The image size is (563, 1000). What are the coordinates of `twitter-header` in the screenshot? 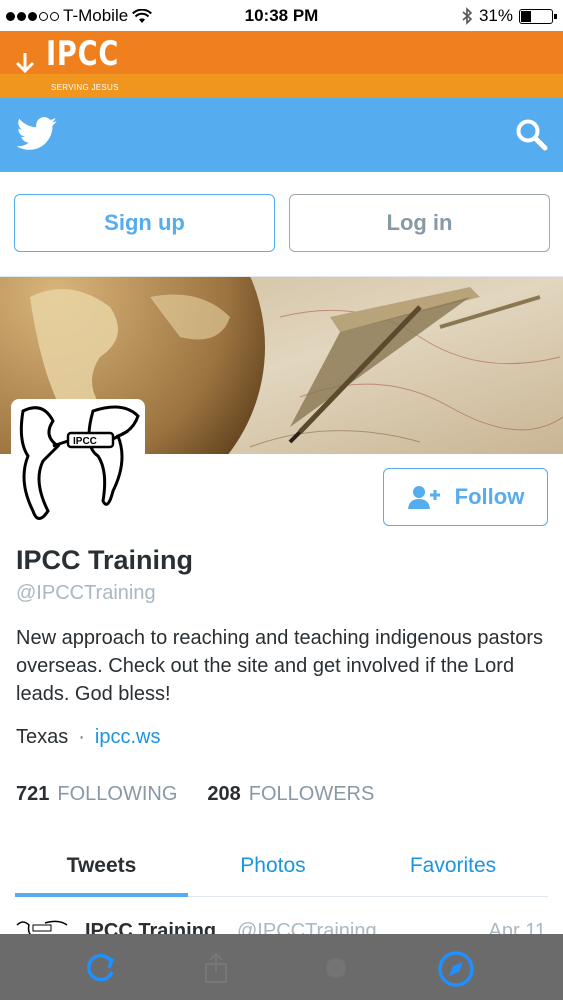 It's located at (281, 135).